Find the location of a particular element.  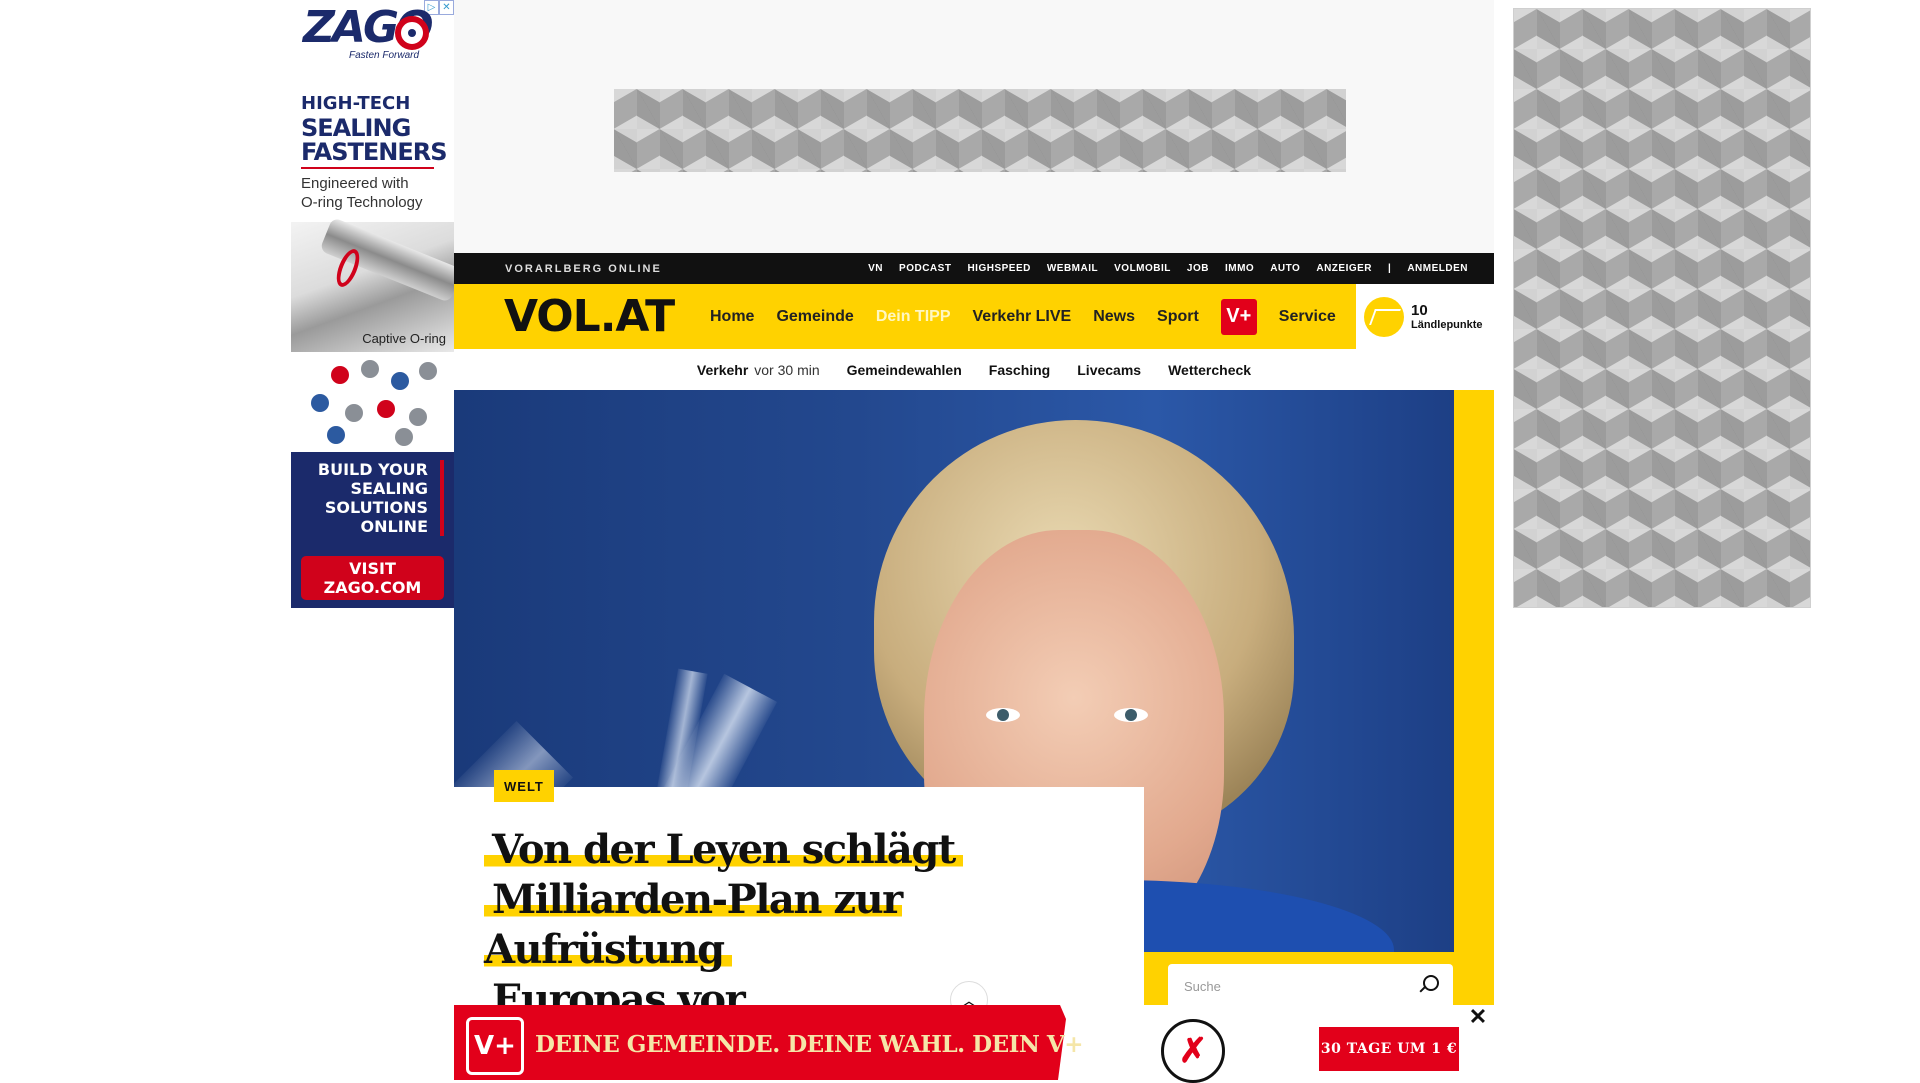

topbar-link-highspeed: HIGHSPEED is located at coordinates (998, 268).